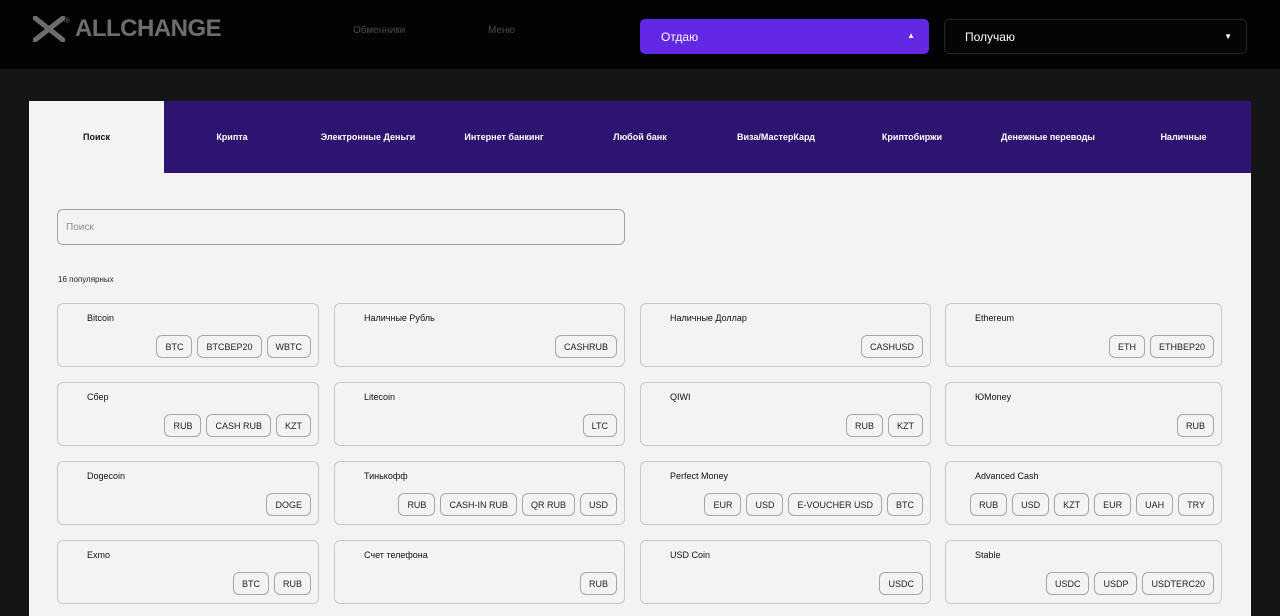 The width and height of the screenshot is (1280, 616). What do you see at coordinates (188, 493) in the screenshot?
I see `currency-card: Dogecoin DOGE` at bounding box center [188, 493].